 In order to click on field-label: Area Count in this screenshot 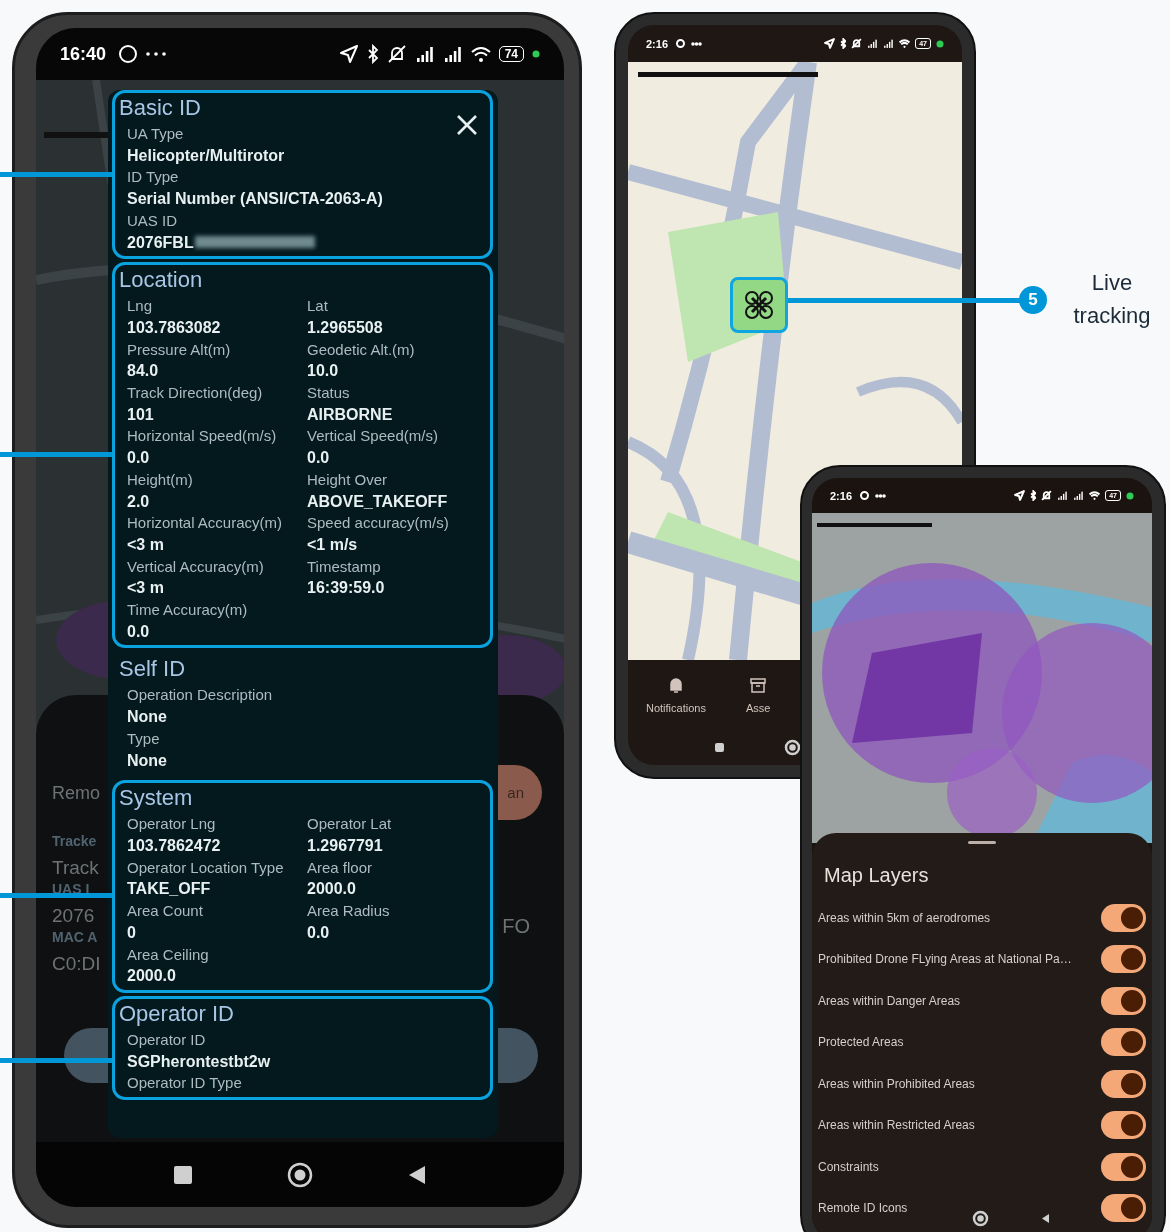, I will do `click(165, 911)`.